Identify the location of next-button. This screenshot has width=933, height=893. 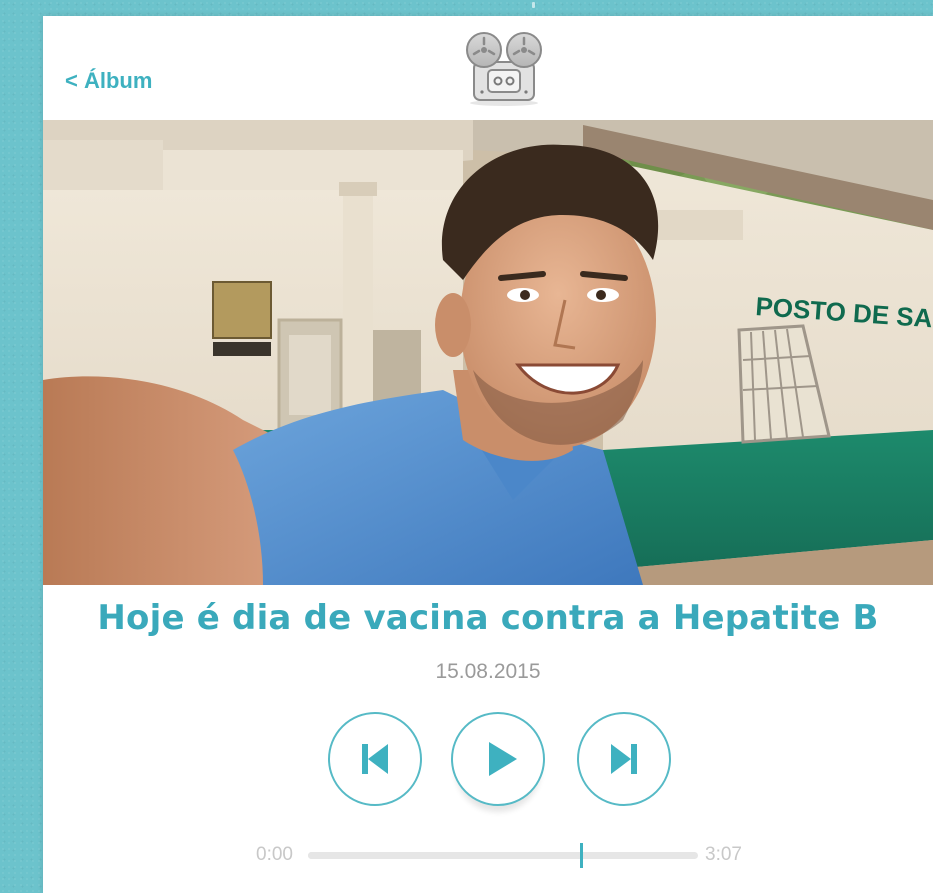
(624, 759).